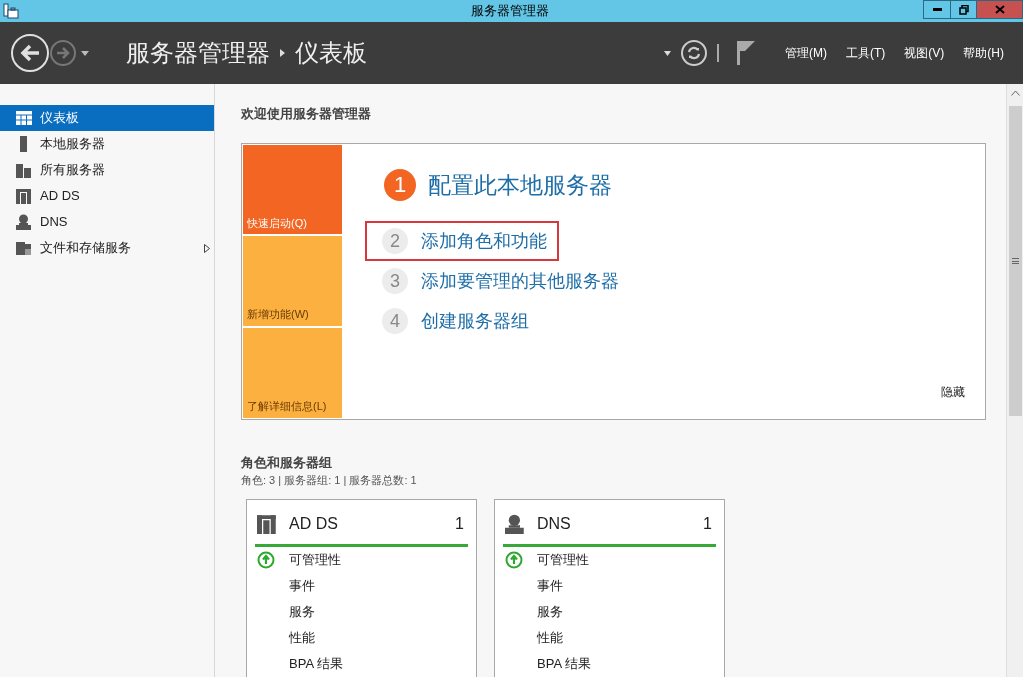 This screenshot has width=1023, height=677. I want to click on restore-icon, so click(963, 9).